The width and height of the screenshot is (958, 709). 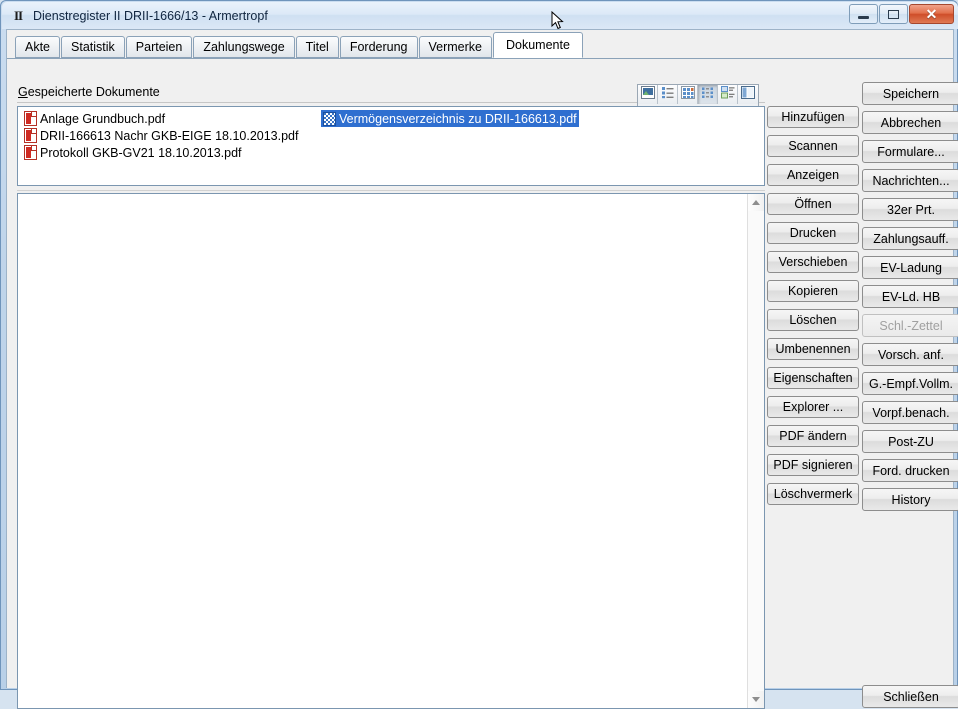 What do you see at coordinates (910, 238) in the screenshot?
I see `payment-request-button: Zahlungsauff.` at bounding box center [910, 238].